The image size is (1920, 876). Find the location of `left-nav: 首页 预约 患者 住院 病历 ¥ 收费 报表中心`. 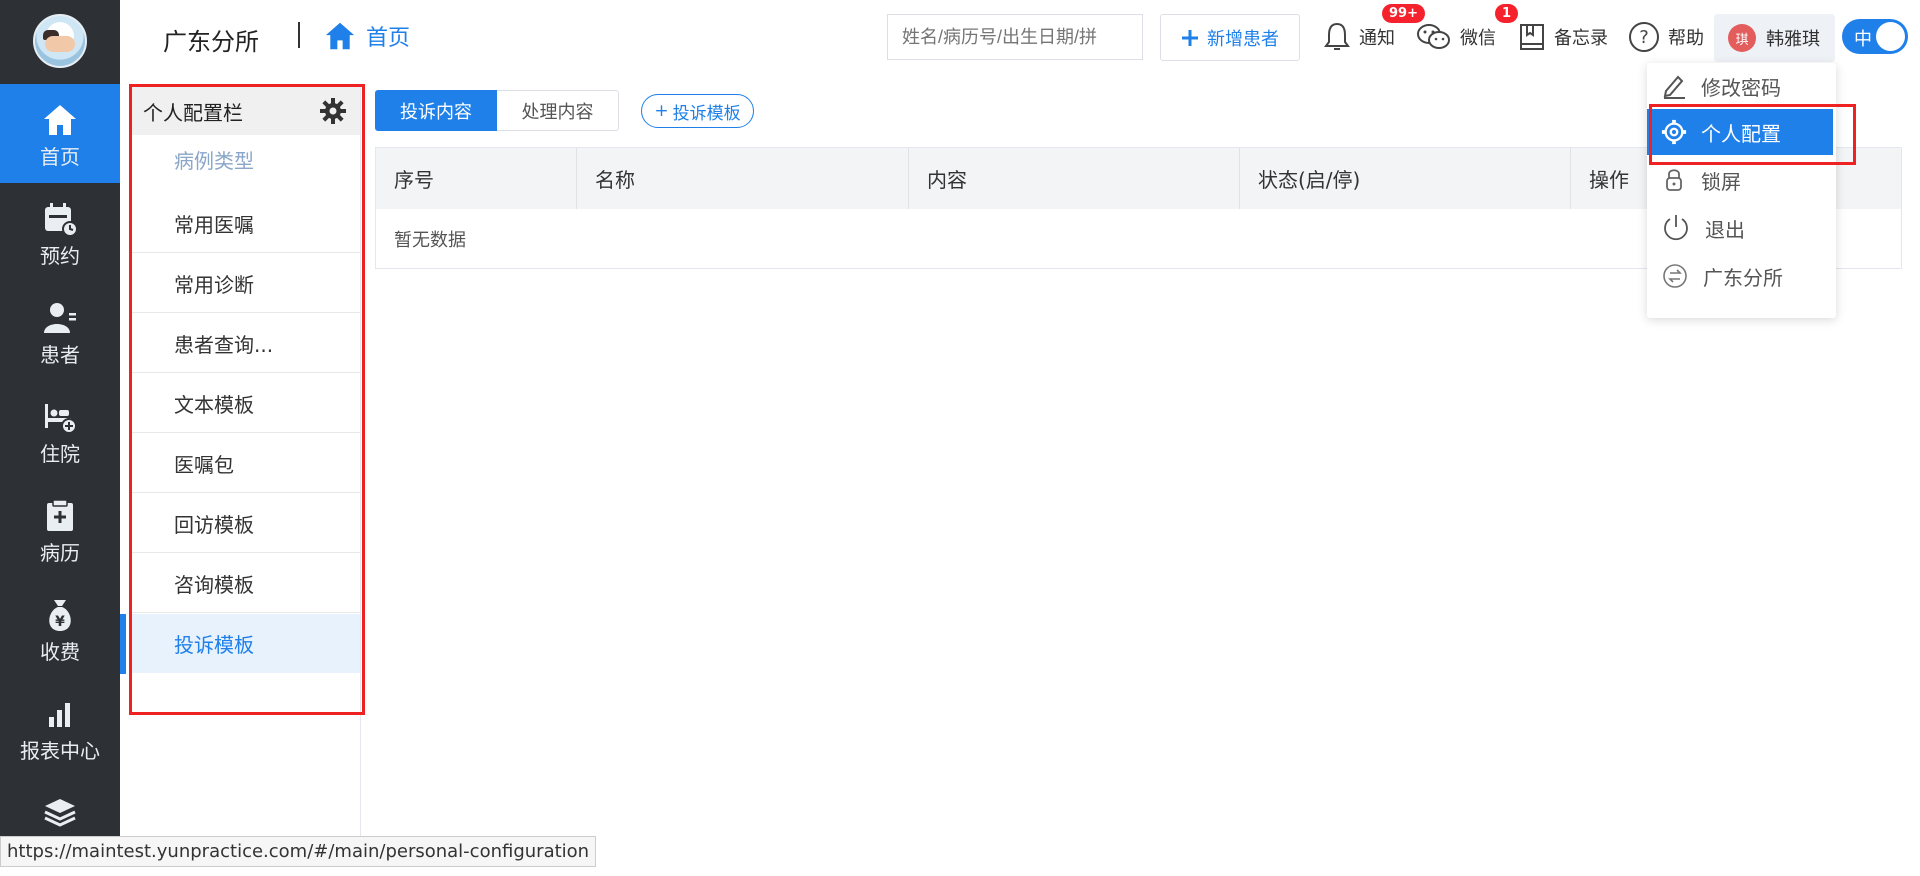

left-nav: 首页 预约 患者 住院 病历 ¥ 收费 报表中心 is located at coordinates (60, 433).